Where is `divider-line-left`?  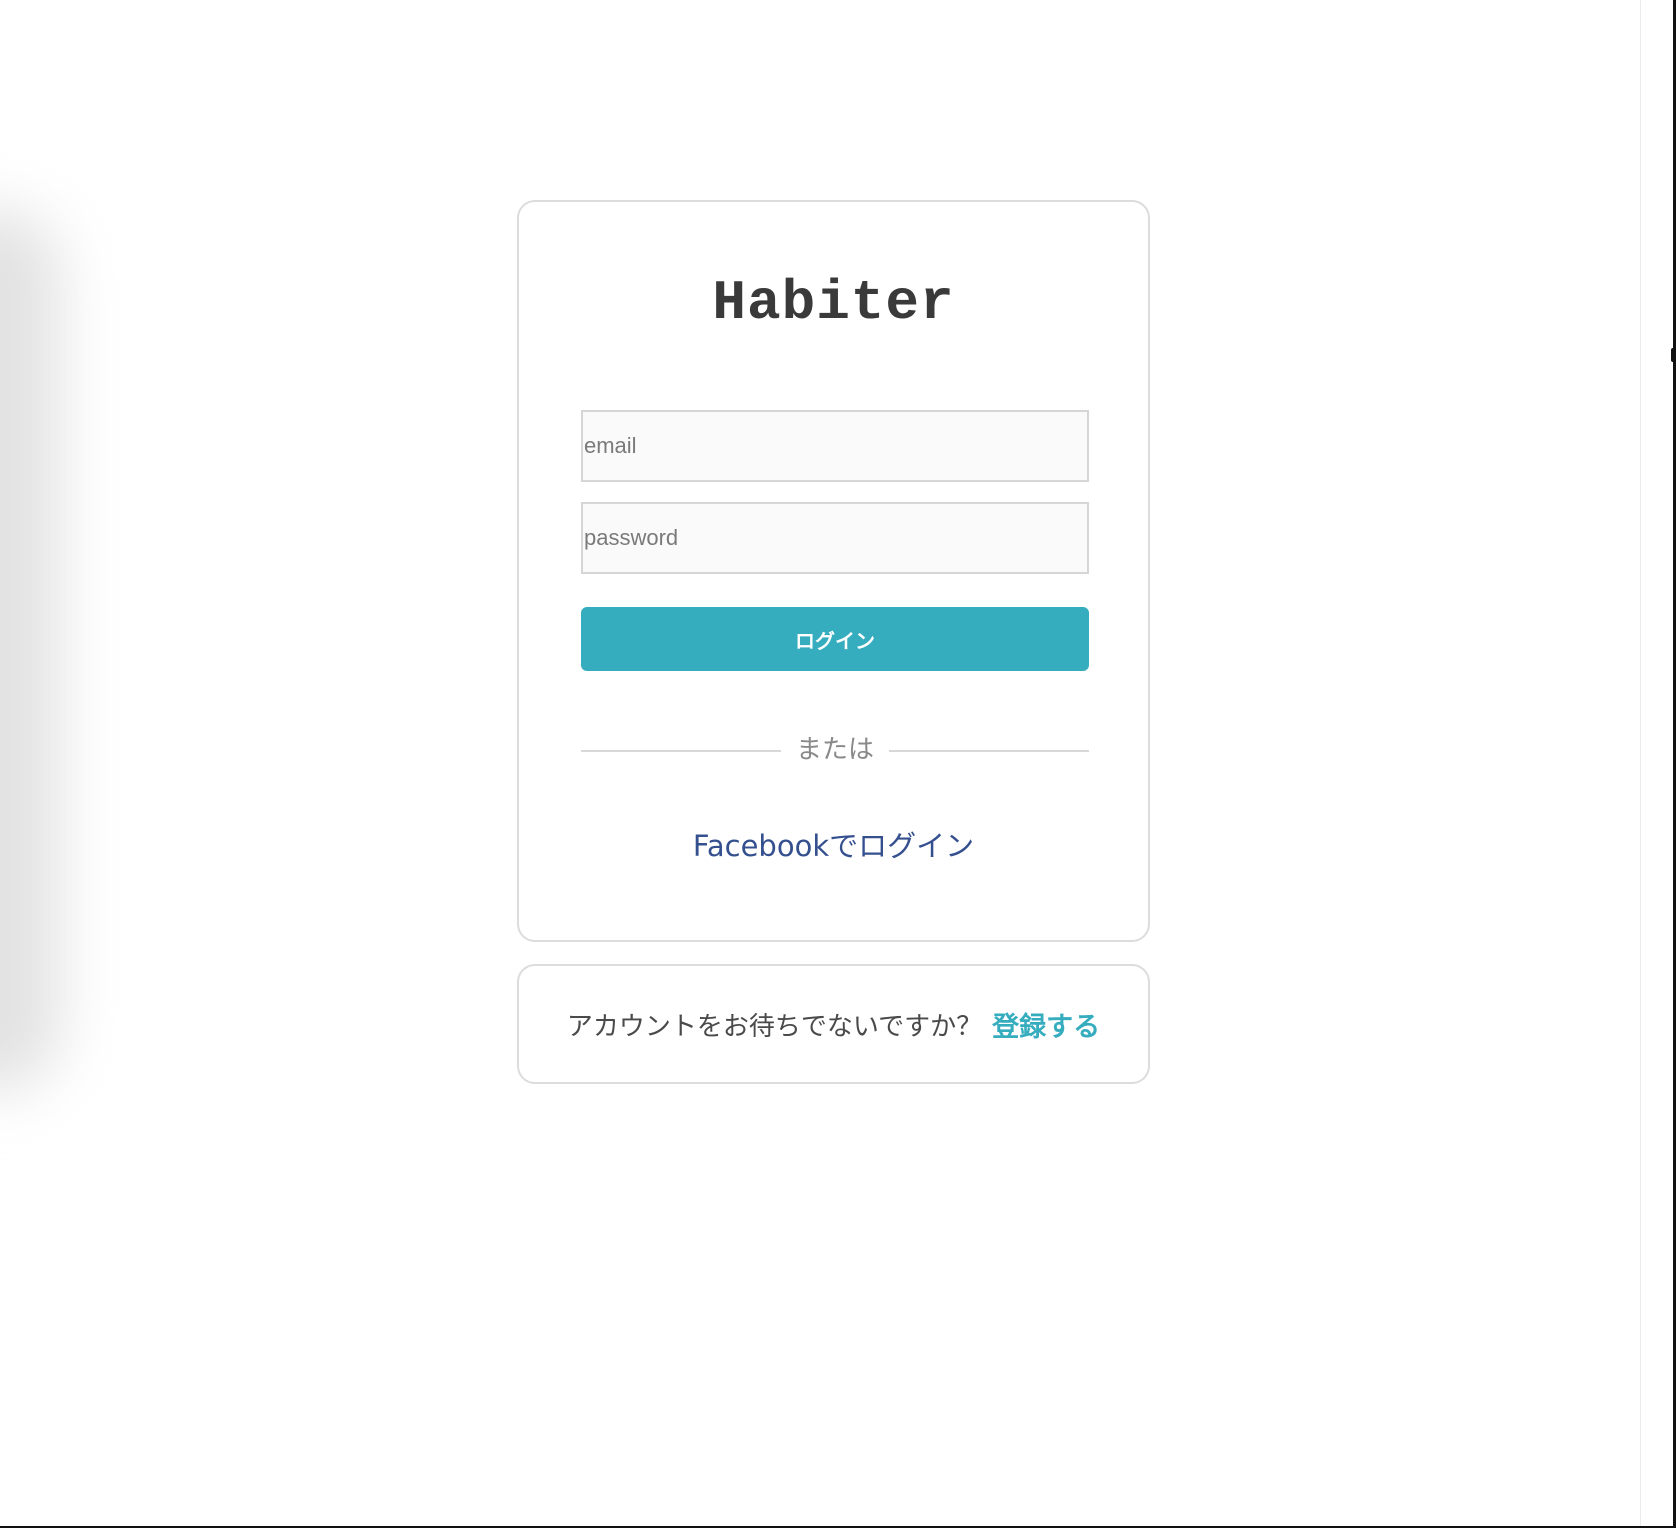 divider-line-left is located at coordinates (681, 751).